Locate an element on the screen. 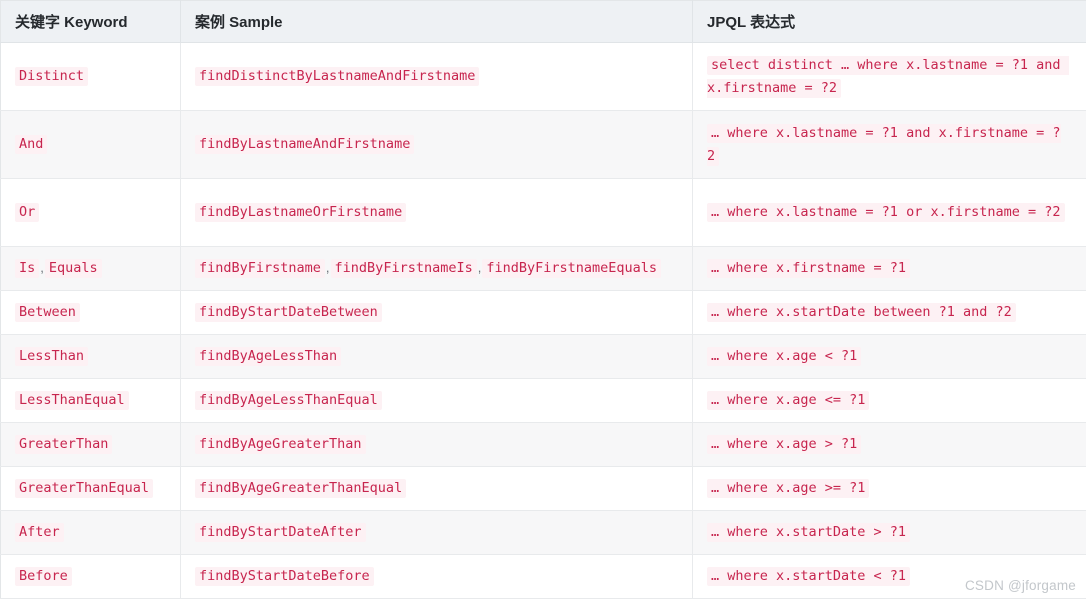 This screenshot has width=1086, height=599. cell-keyword: LessThanEqual is located at coordinates (90, 400).